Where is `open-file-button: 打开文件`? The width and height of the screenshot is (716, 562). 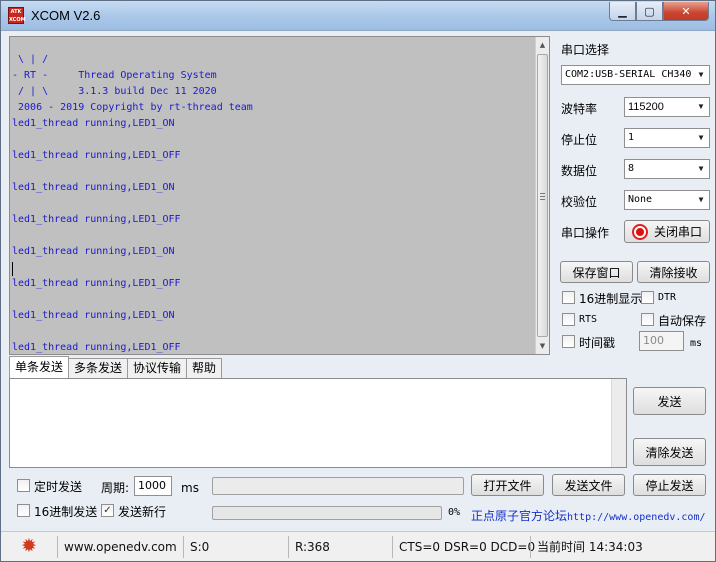 open-file-button: 打开文件 is located at coordinates (507, 485).